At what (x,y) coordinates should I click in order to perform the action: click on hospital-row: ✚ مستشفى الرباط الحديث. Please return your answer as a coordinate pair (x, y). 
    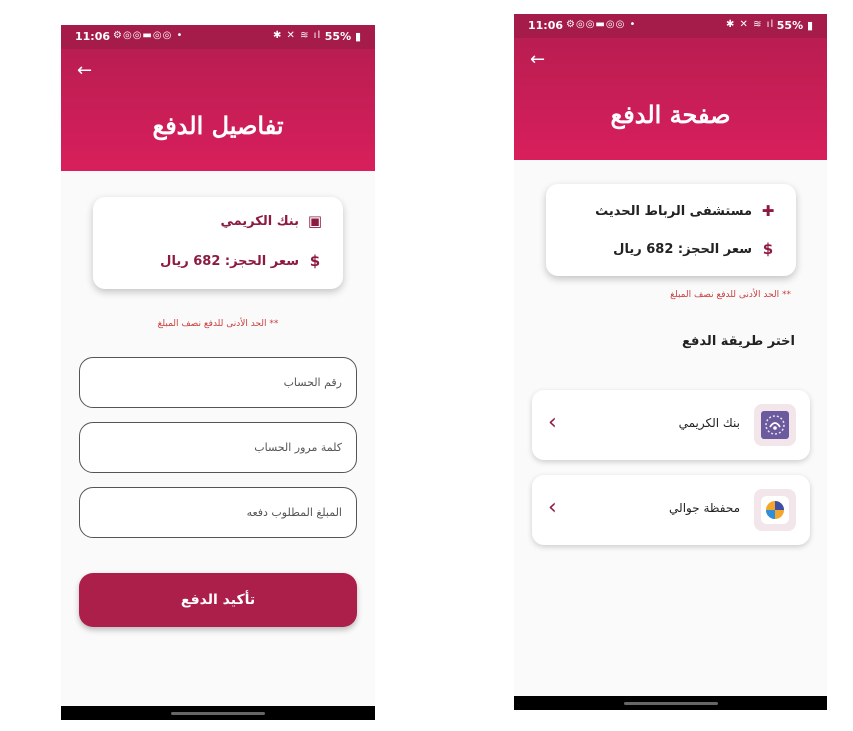
    Looking at the image, I should click on (685, 211).